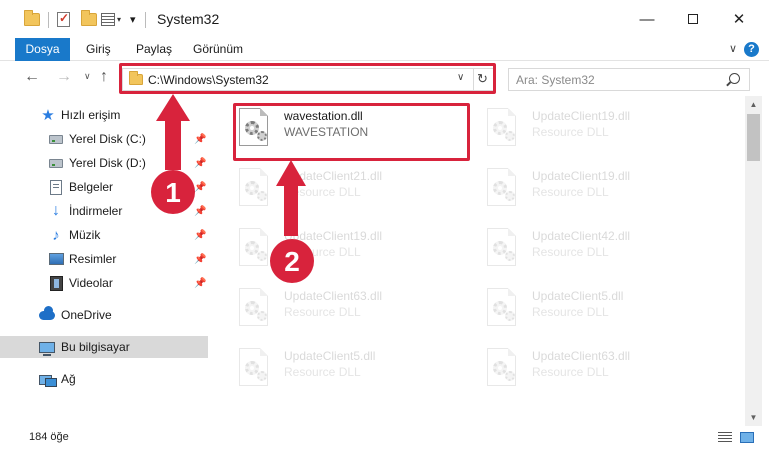  Describe the element at coordinates (64, 77) in the screenshot. I see `forward-button: →` at that location.